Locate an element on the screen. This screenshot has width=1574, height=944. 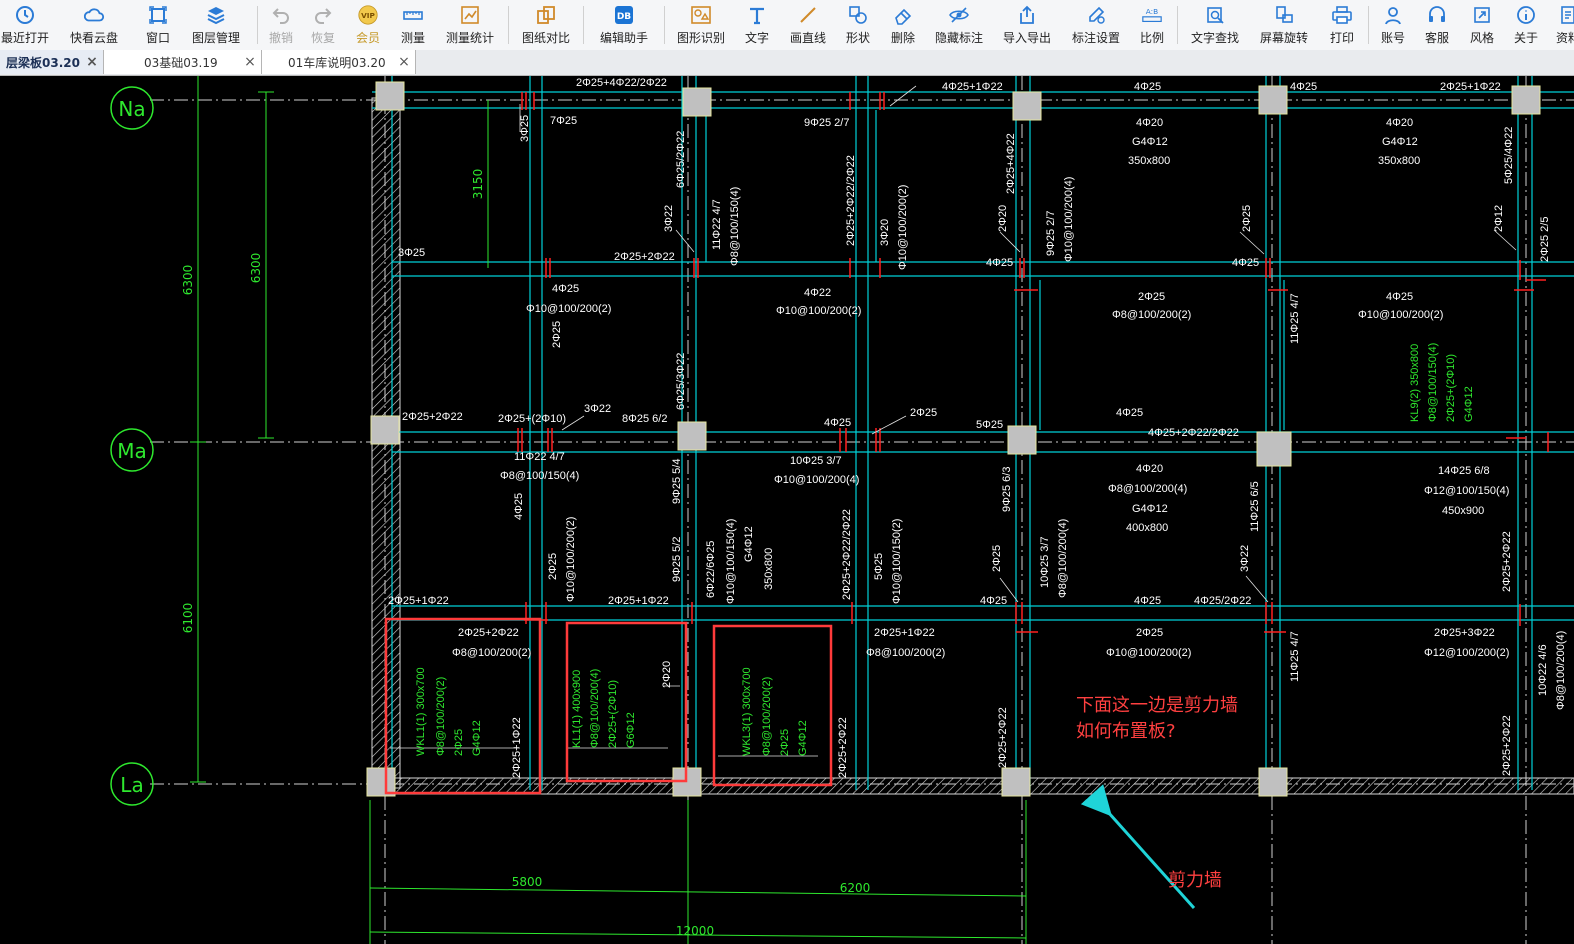
customer-service-button: 客服 is located at coordinates (1437, 25).